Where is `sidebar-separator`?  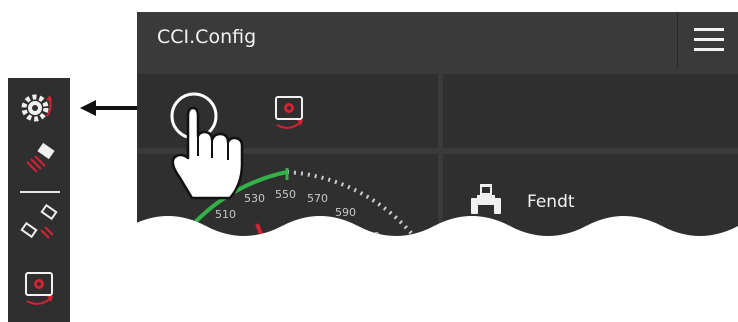
sidebar-separator is located at coordinates (40, 192).